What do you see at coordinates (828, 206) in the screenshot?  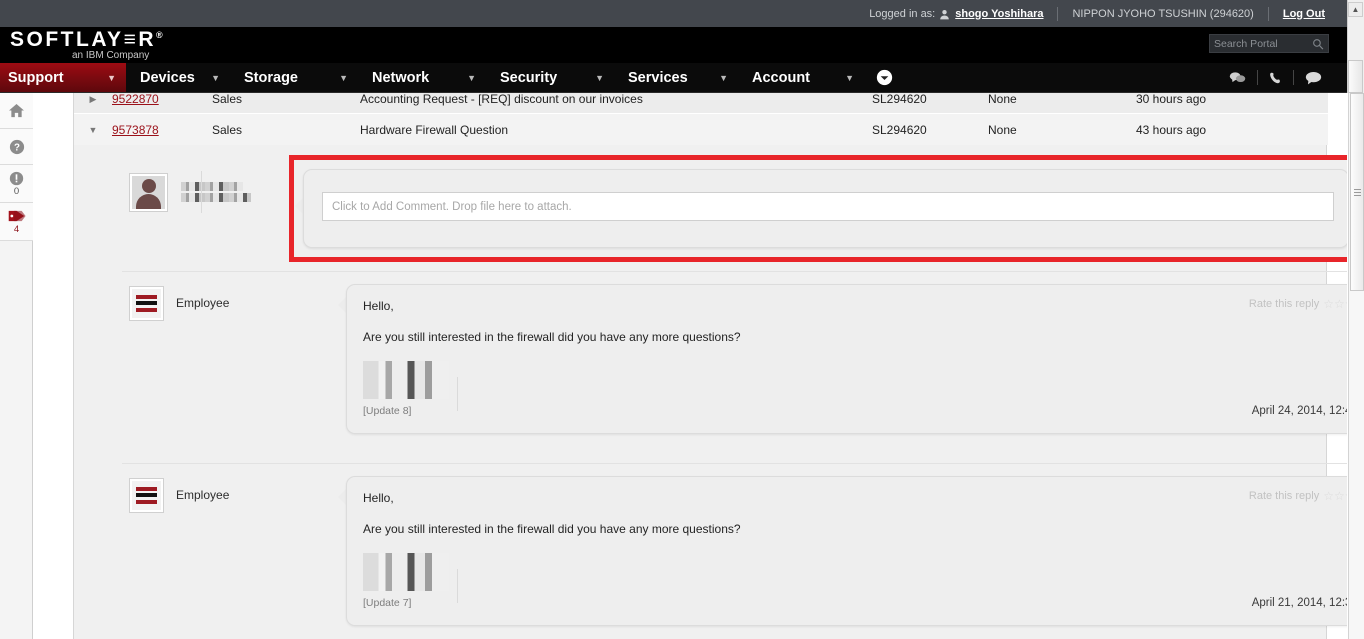 I see `add-comment-input` at bounding box center [828, 206].